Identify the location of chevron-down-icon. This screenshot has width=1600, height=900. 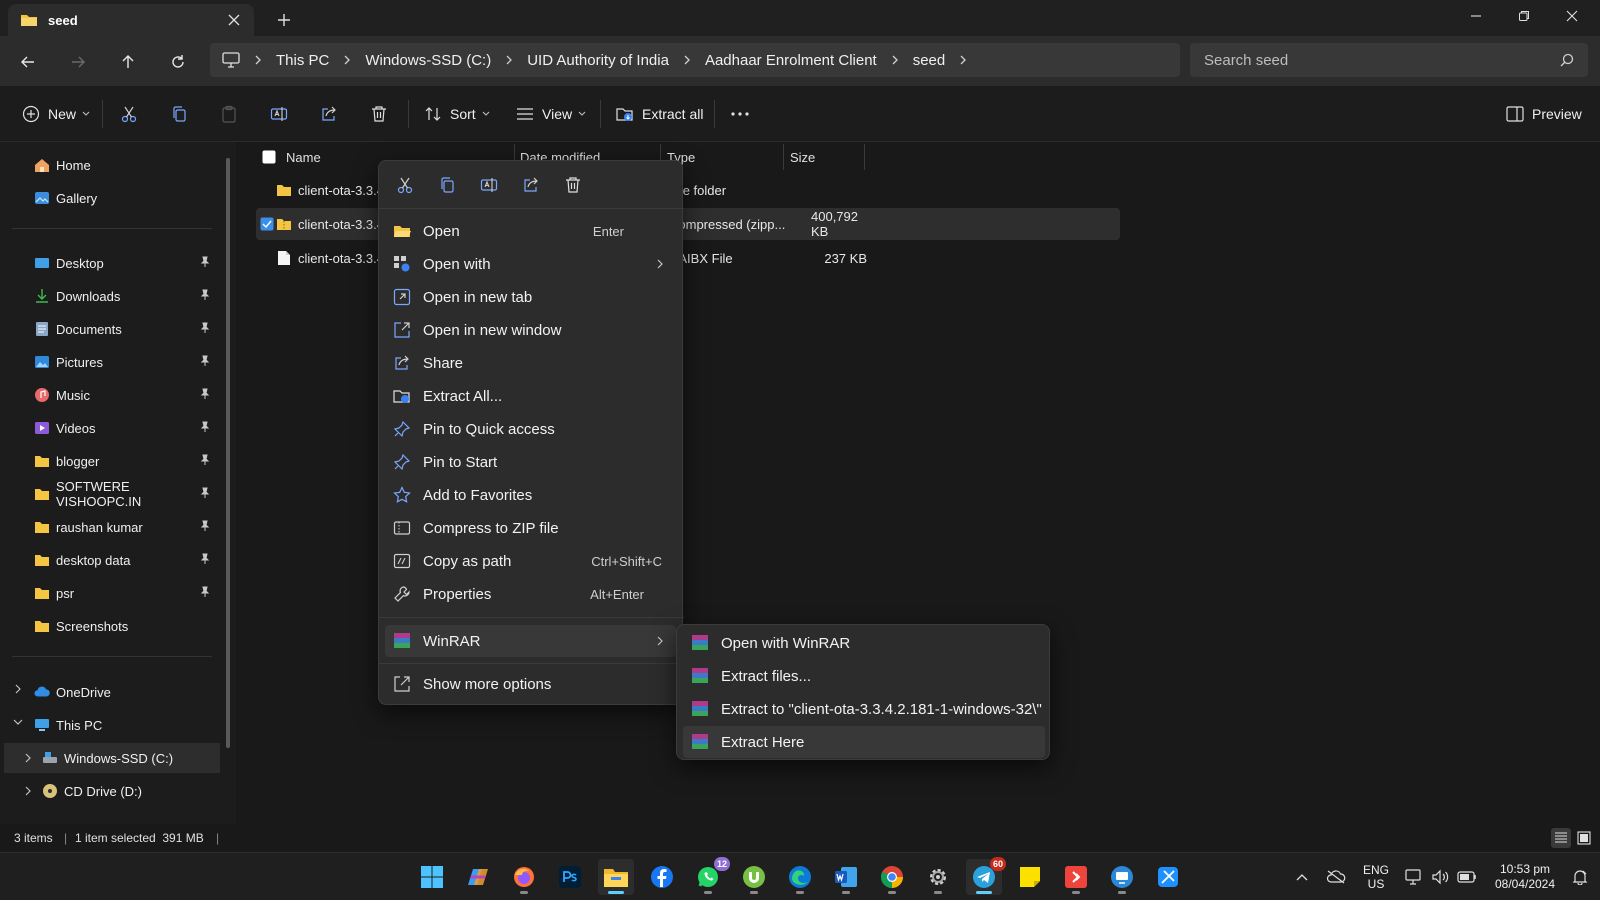
(18, 722).